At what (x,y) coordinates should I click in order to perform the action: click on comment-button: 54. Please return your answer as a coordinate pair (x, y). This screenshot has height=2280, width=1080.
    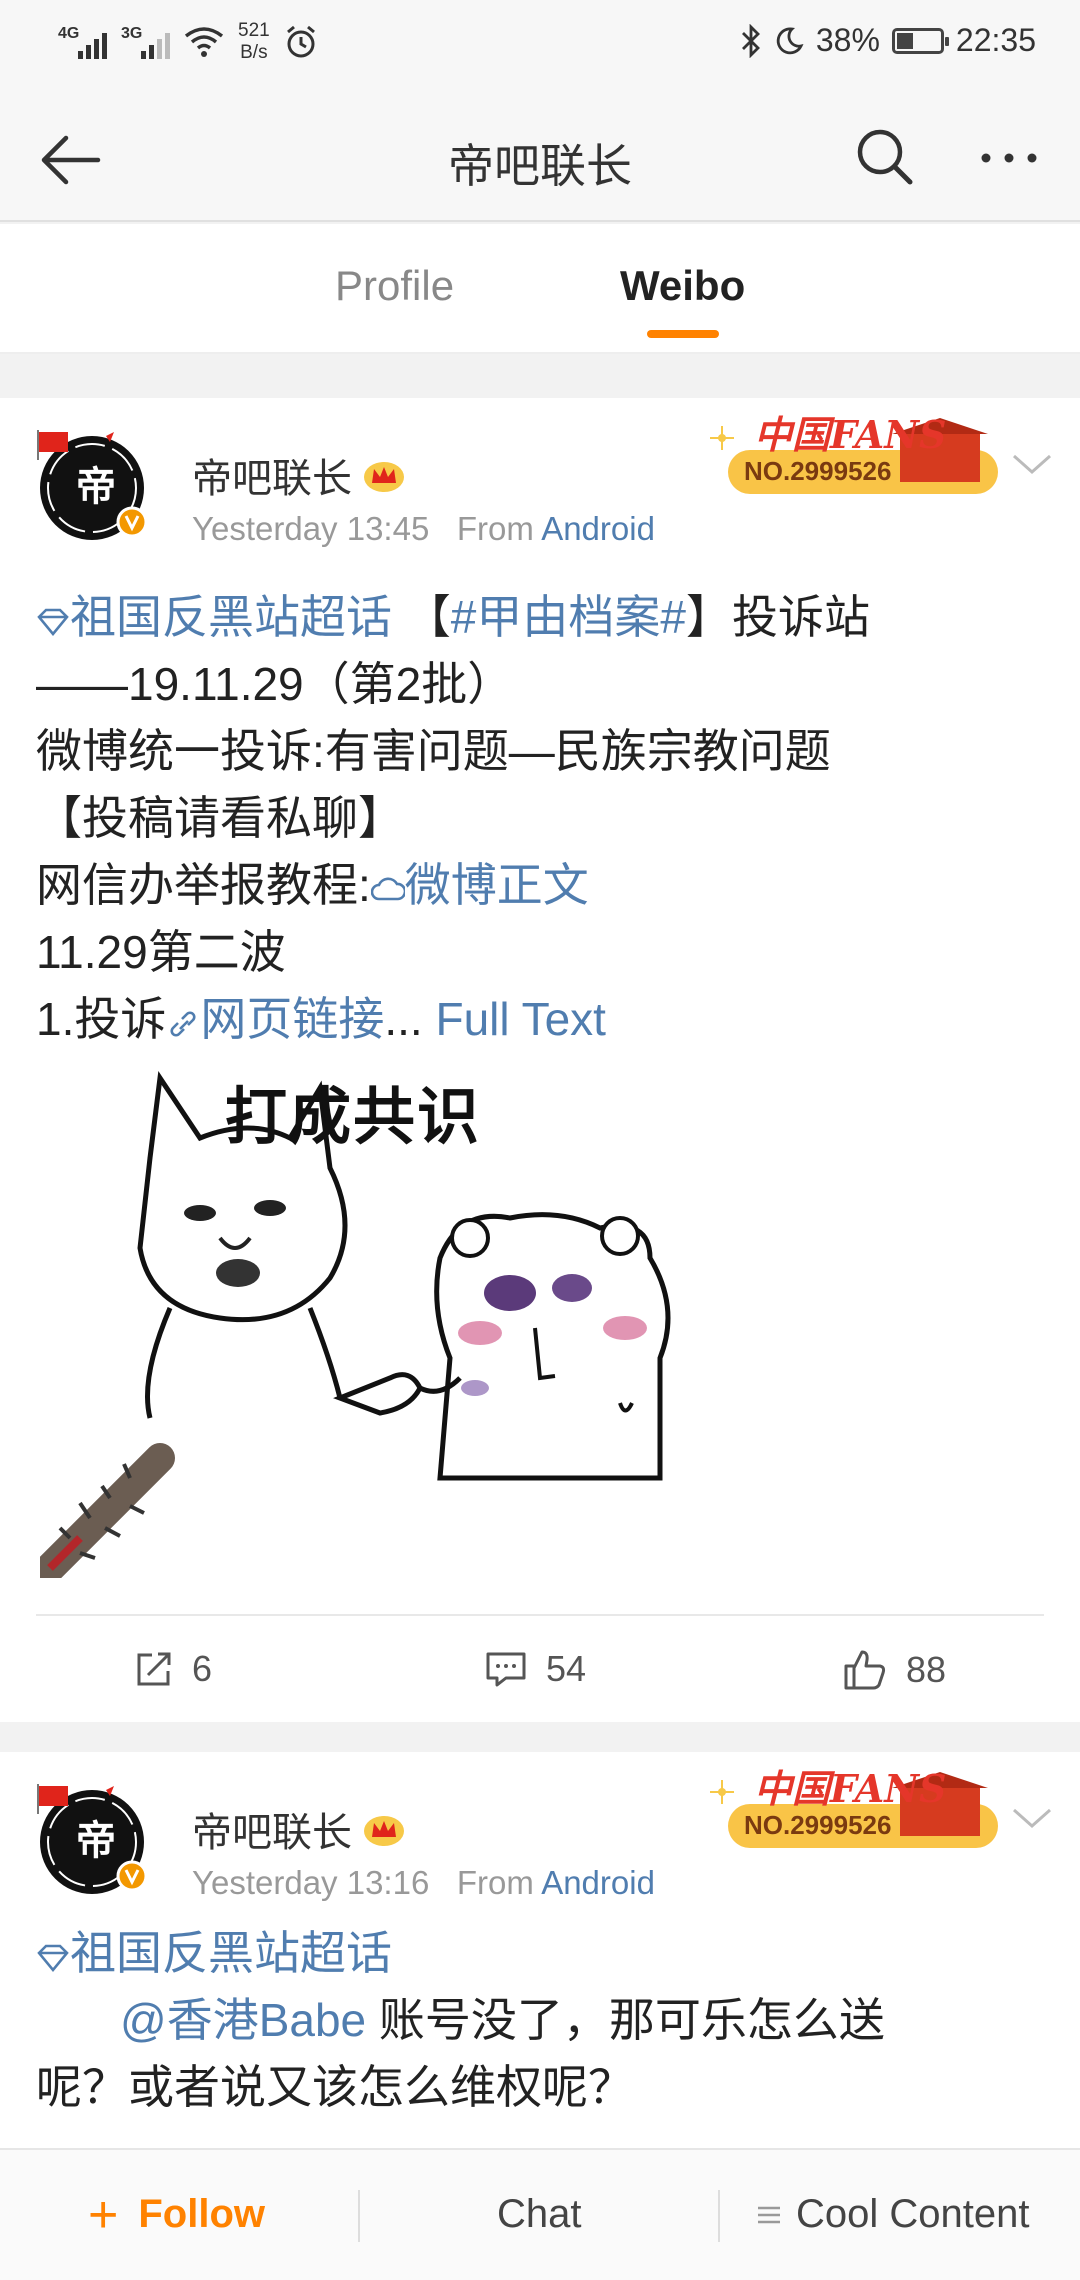
    Looking at the image, I should click on (535, 1669).